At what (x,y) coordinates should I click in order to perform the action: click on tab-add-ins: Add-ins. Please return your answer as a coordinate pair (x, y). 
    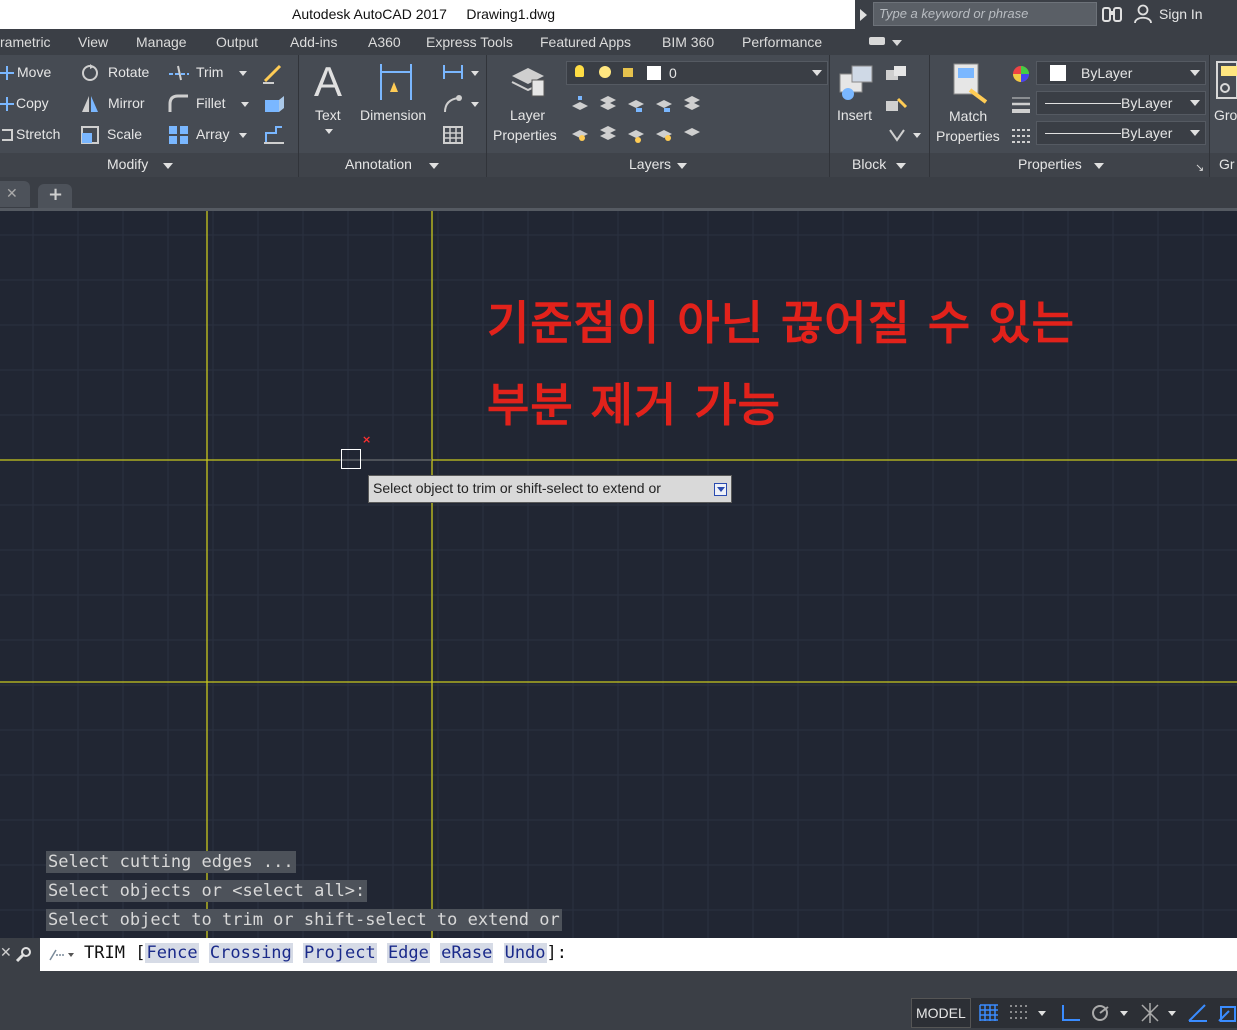
    Looking at the image, I should click on (313, 42).